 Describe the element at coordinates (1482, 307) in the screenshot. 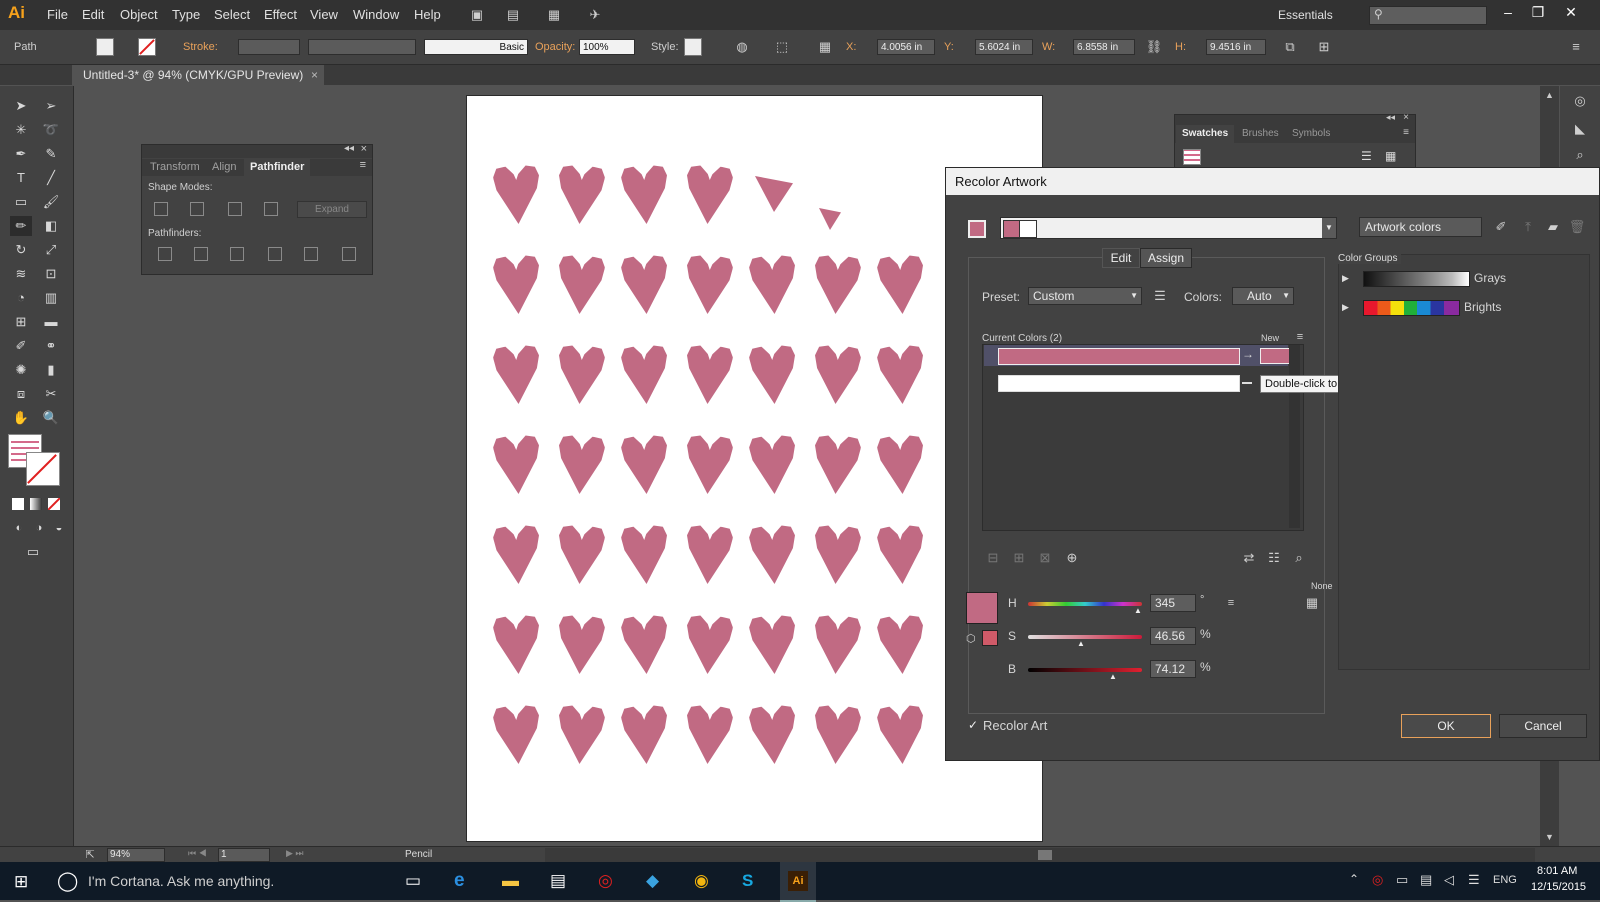

I see `brights-group-label: Brights` at that location.